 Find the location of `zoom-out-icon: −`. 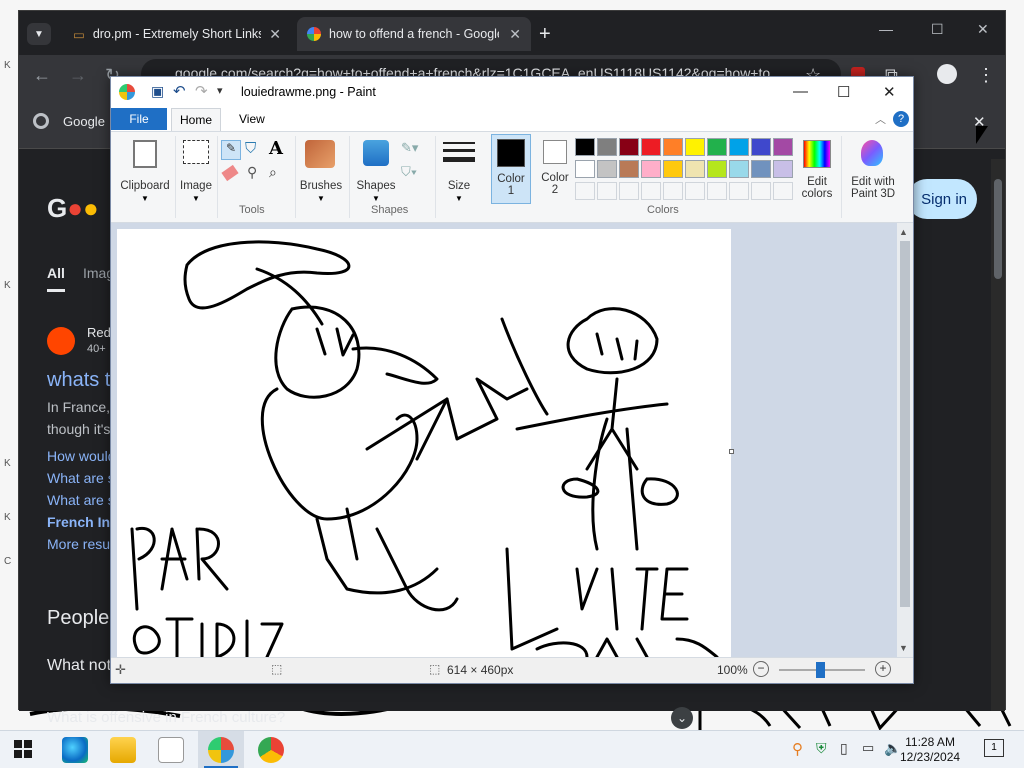

zoom-out-icon: − is located at coordinates (761, 669).